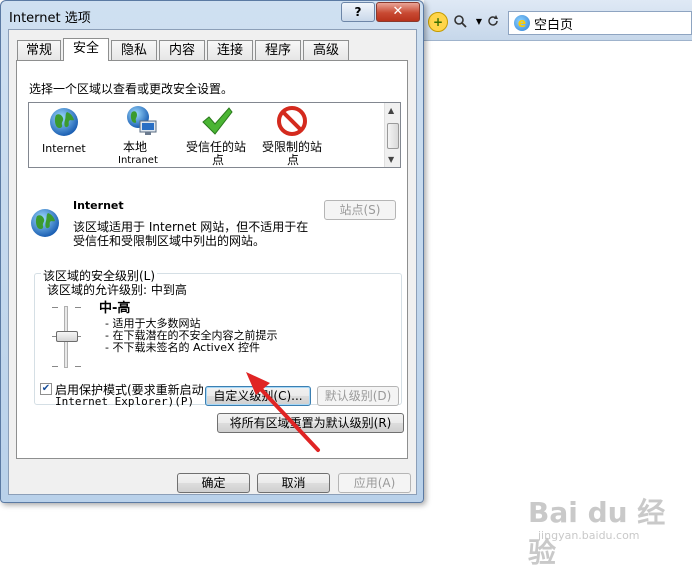 The image size is (692, 571). What do you see at coordinates (438, 22) in the screenshot?
I see `add-favorite-icon: +` at bounding box center [438, 22].